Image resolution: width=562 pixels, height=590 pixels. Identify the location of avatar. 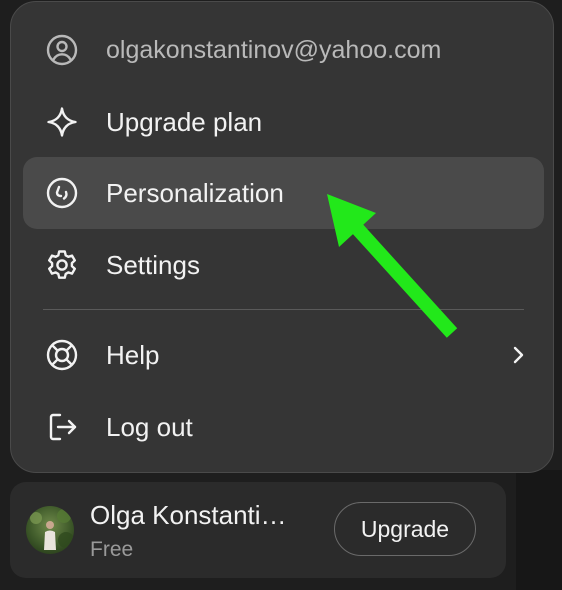
(50, 530).